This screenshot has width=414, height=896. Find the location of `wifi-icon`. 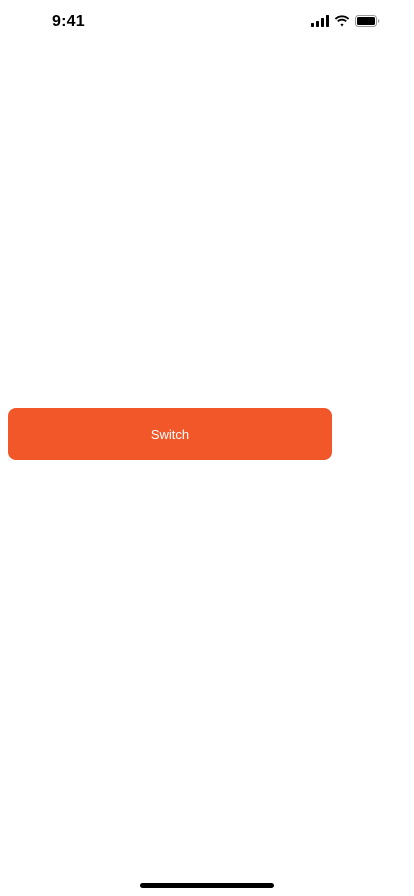

wifi-icon is located at coordinates (342, 21).